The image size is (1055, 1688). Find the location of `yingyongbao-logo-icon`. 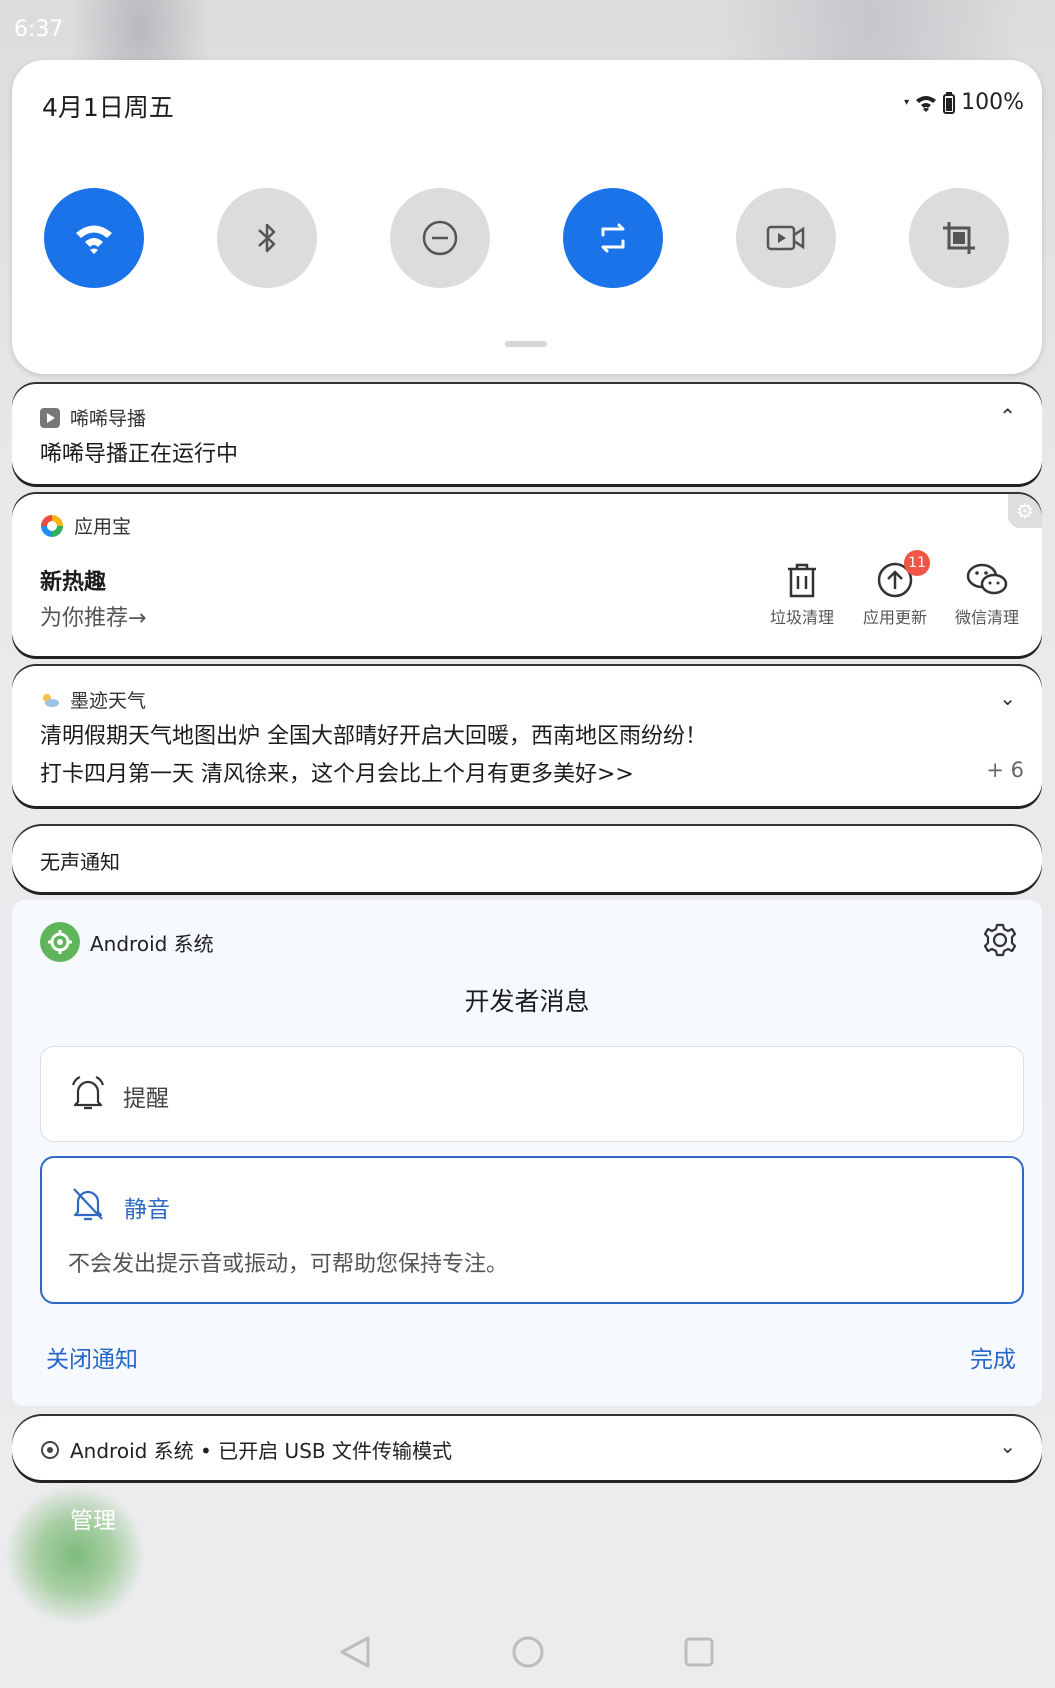

yingyongbao-logo-icon is located at coordinates (52, 525).